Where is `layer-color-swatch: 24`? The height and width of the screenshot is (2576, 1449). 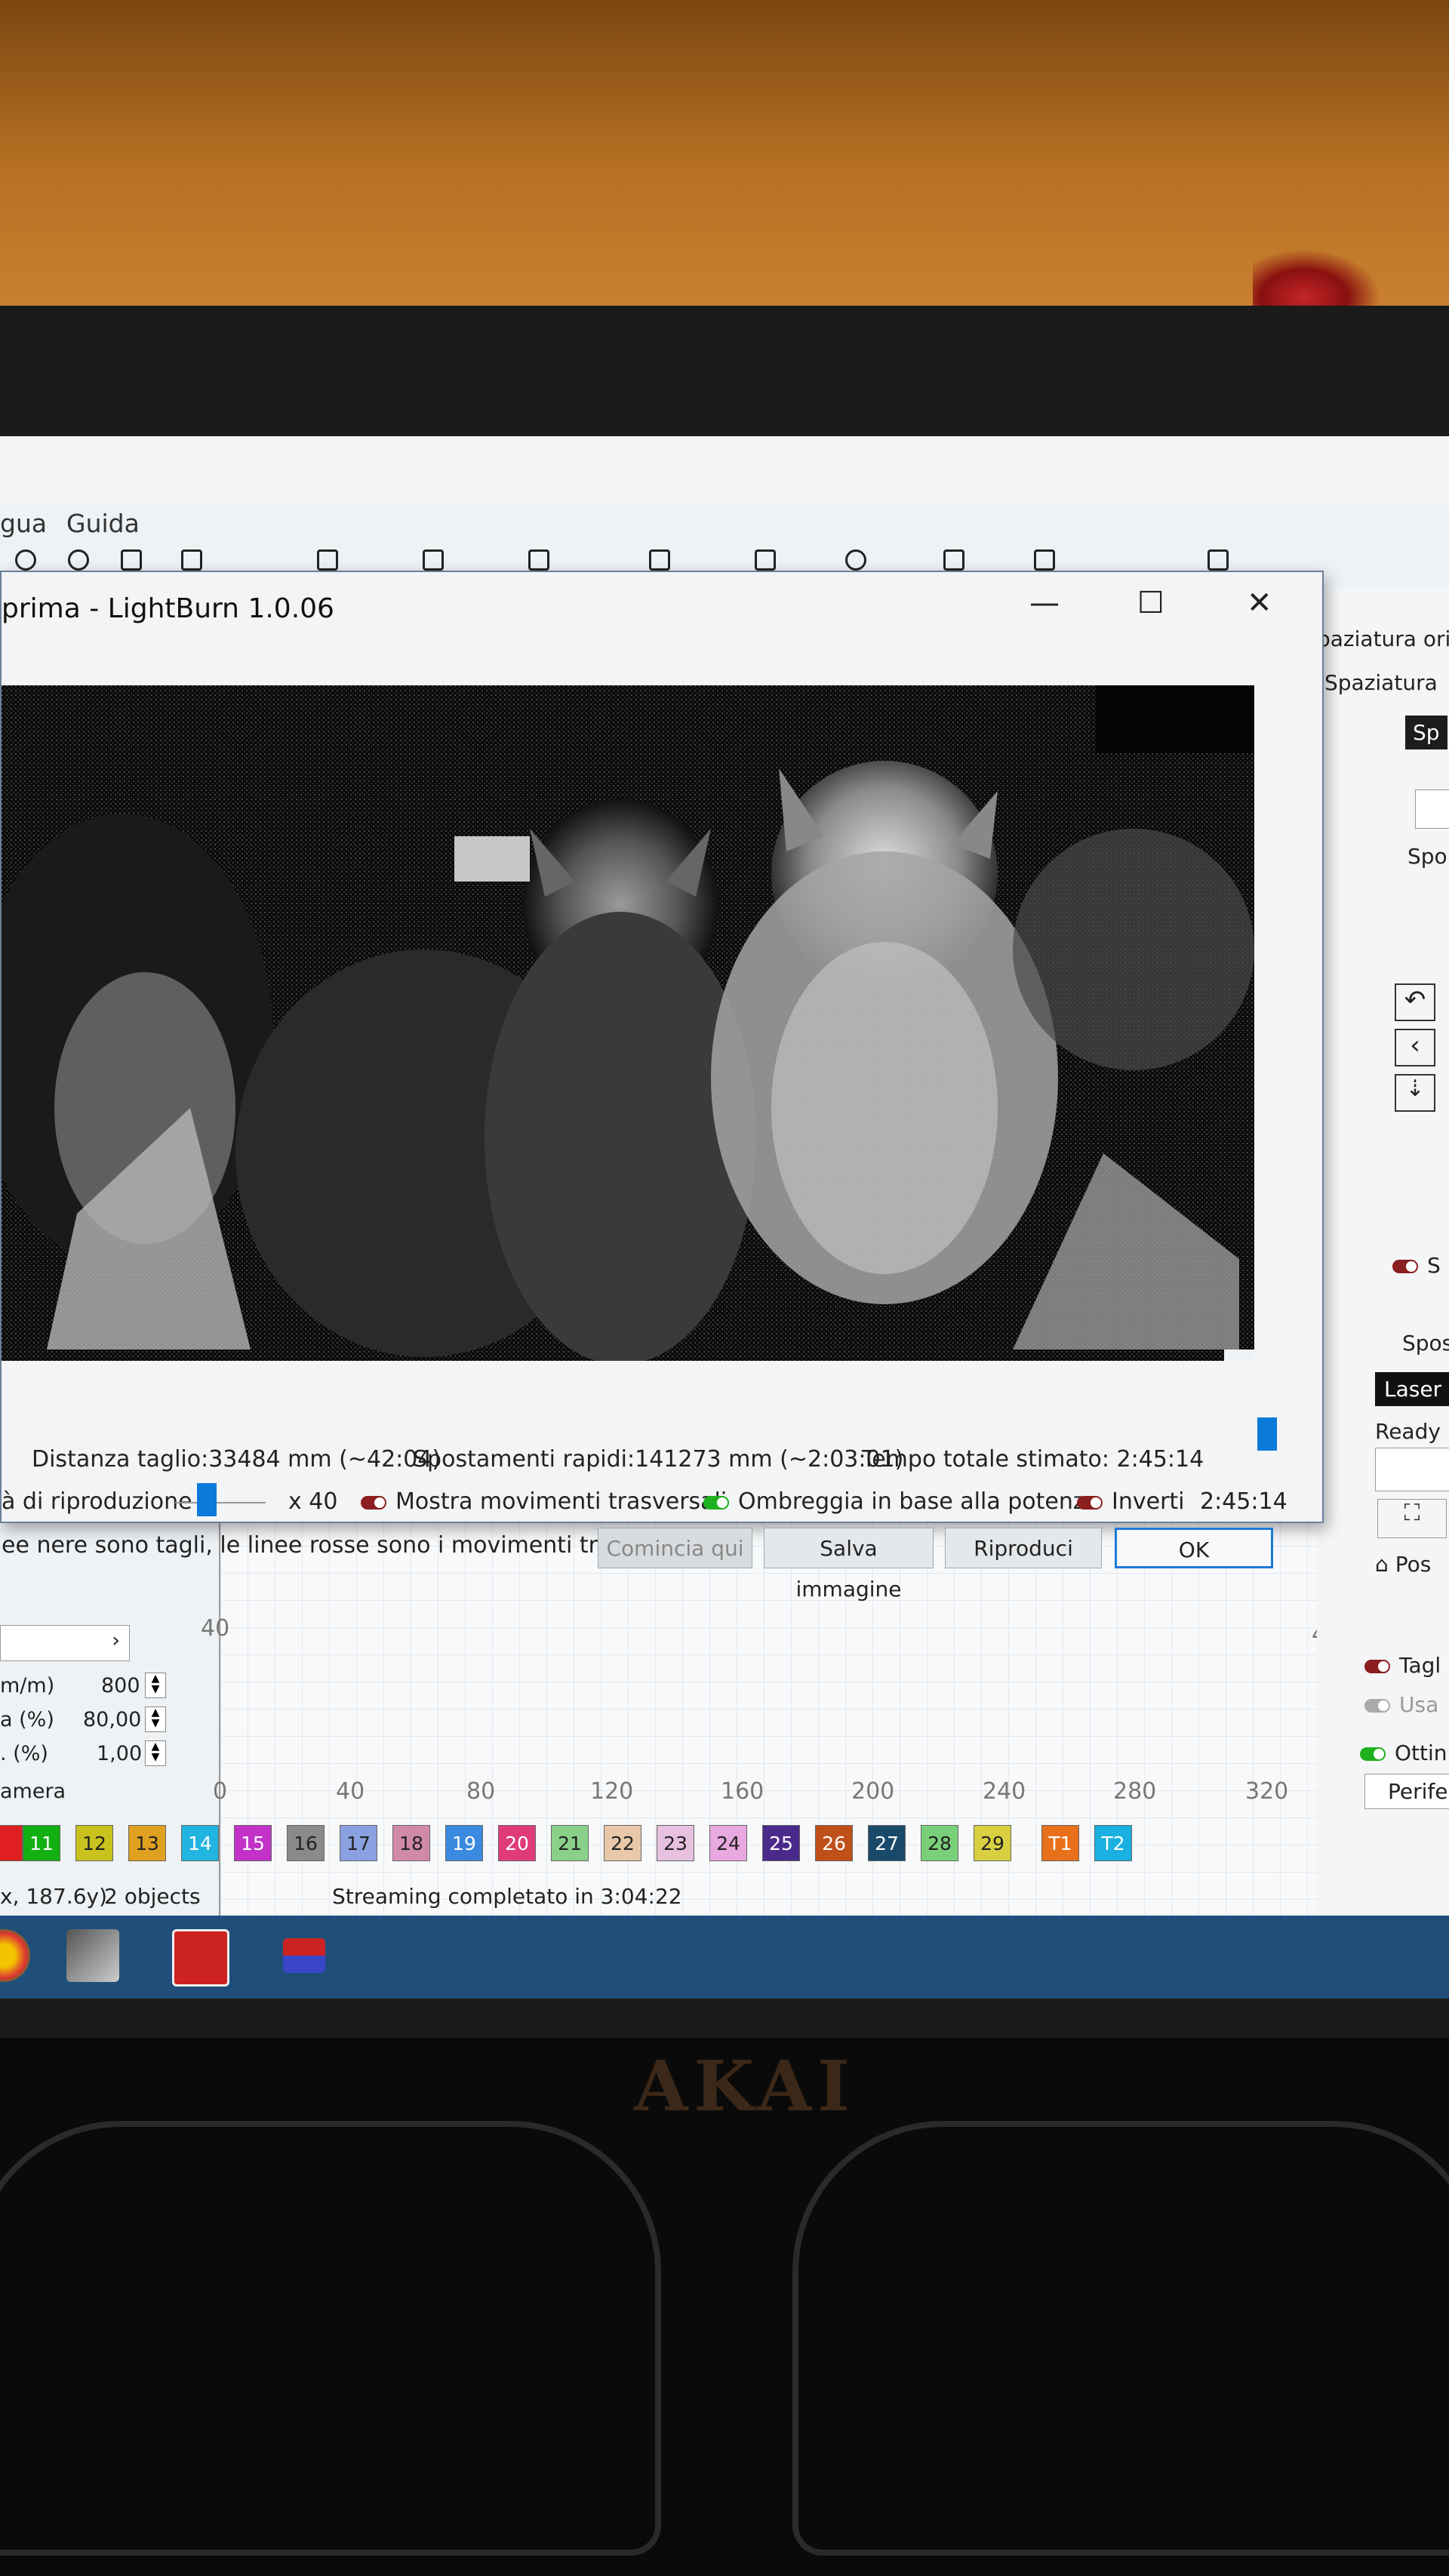
layer-color-swatch: 24 is located at coordinates (728, 1843).